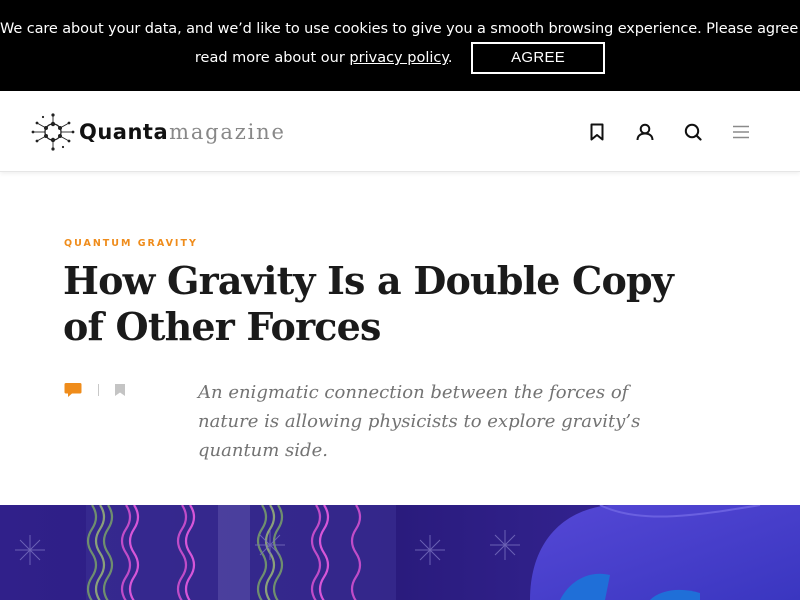 The width and height of the screenshot is (800, 600). I want to click on menu-icon, so click(741, 132).